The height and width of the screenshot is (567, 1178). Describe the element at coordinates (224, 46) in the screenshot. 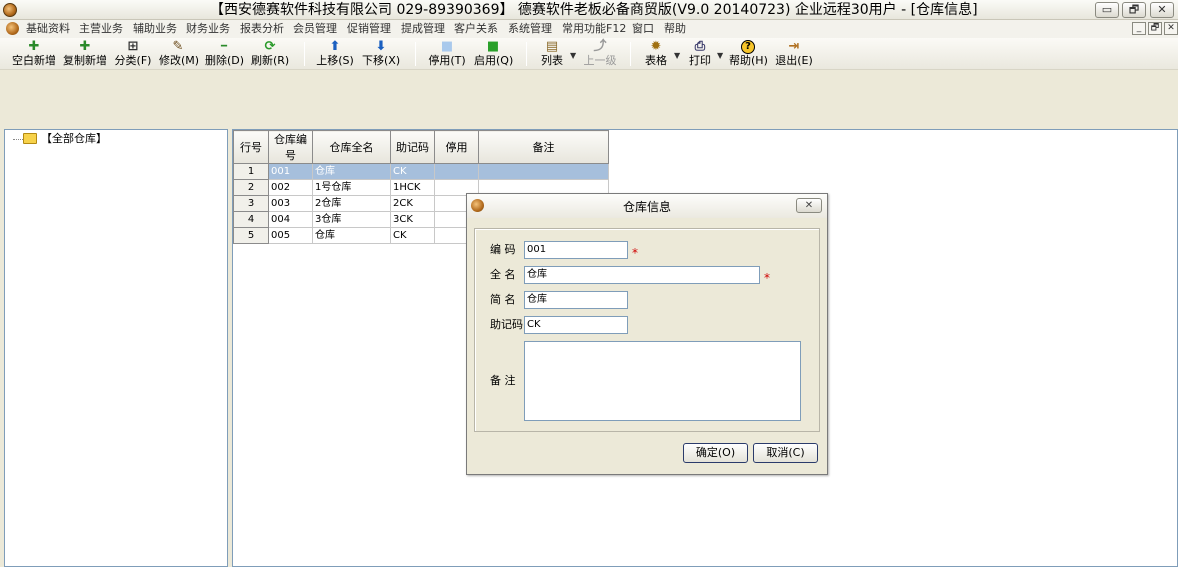

I see `minus-icon: ━` at that location.